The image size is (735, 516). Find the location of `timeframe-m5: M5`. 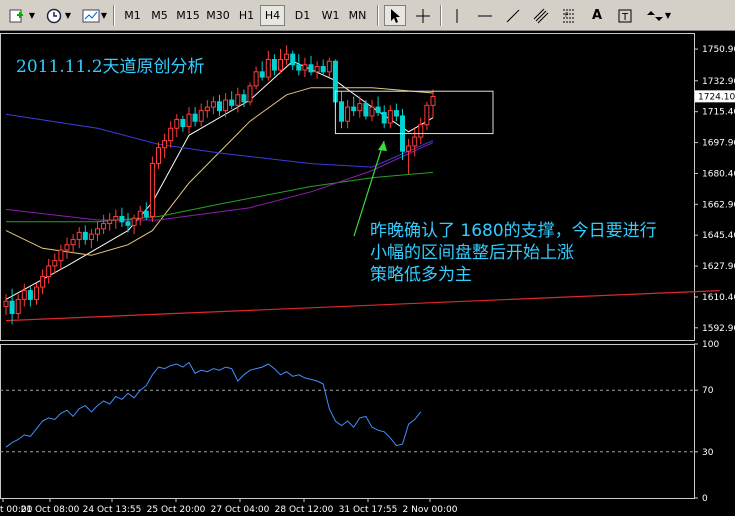

timeframe-m5: M5 is located at coordinates (159, 15).